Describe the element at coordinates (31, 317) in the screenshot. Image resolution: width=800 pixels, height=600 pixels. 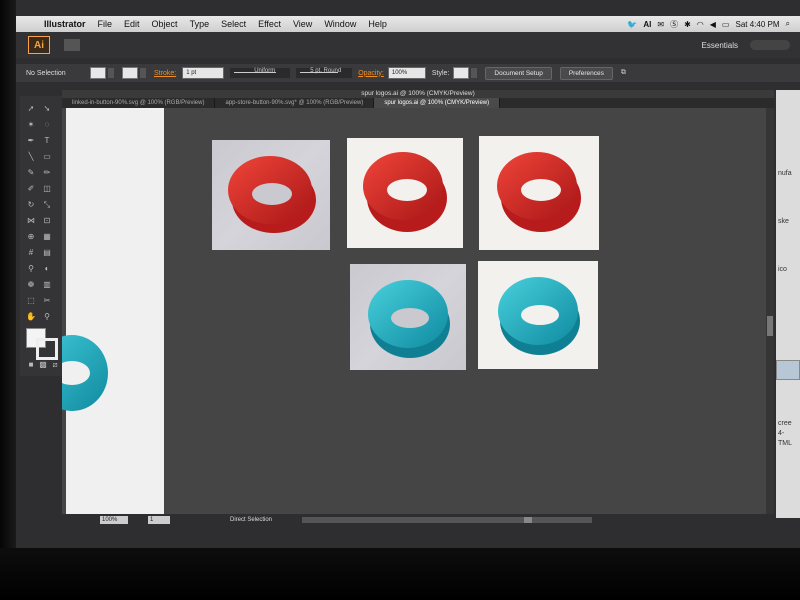
I see `hand-tool-icon: ✋` at that location.